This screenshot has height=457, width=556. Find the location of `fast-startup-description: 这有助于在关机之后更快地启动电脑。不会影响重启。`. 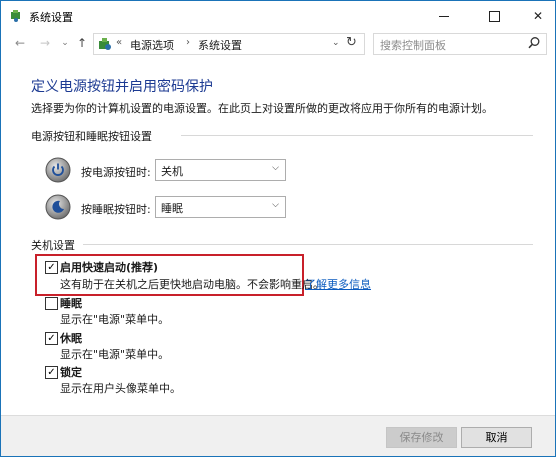

fast-startup-description: 这有助于在关机之后更快地启动电脑。不会影响重启。 is located at coordinates (192, 284).